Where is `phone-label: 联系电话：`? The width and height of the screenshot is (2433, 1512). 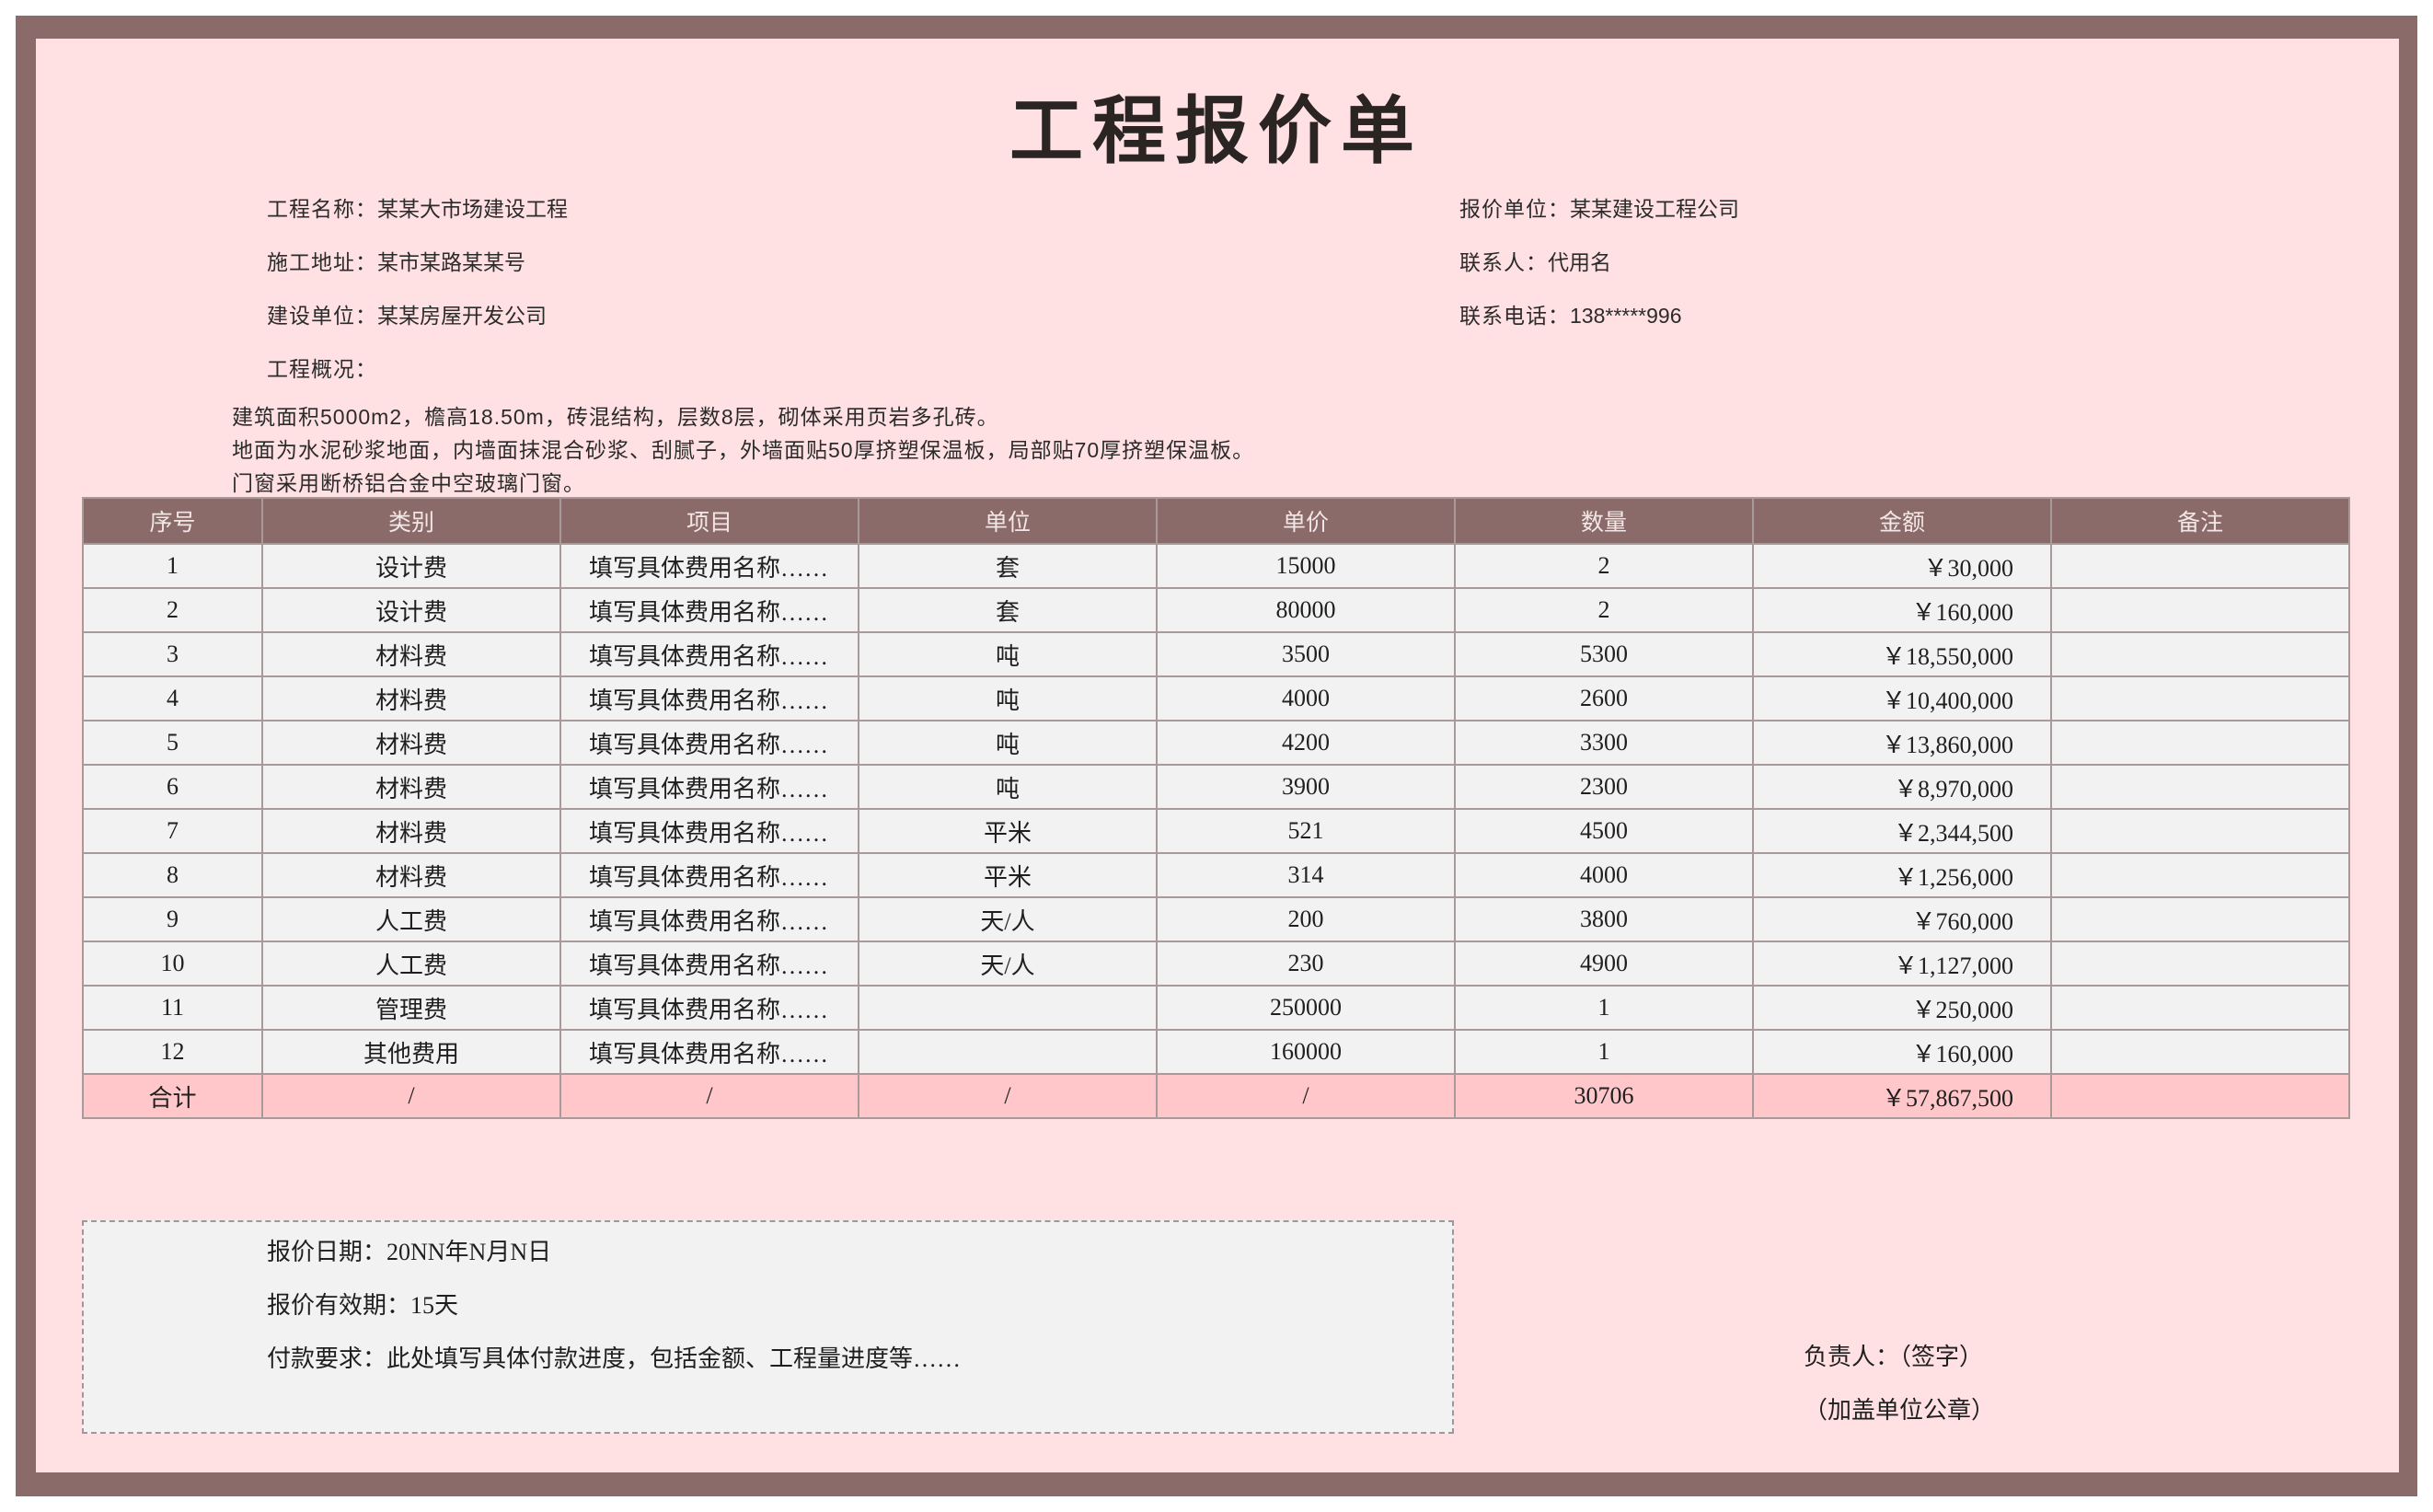 phone-label: 联系电话： is located at coordinates (1514, 316).